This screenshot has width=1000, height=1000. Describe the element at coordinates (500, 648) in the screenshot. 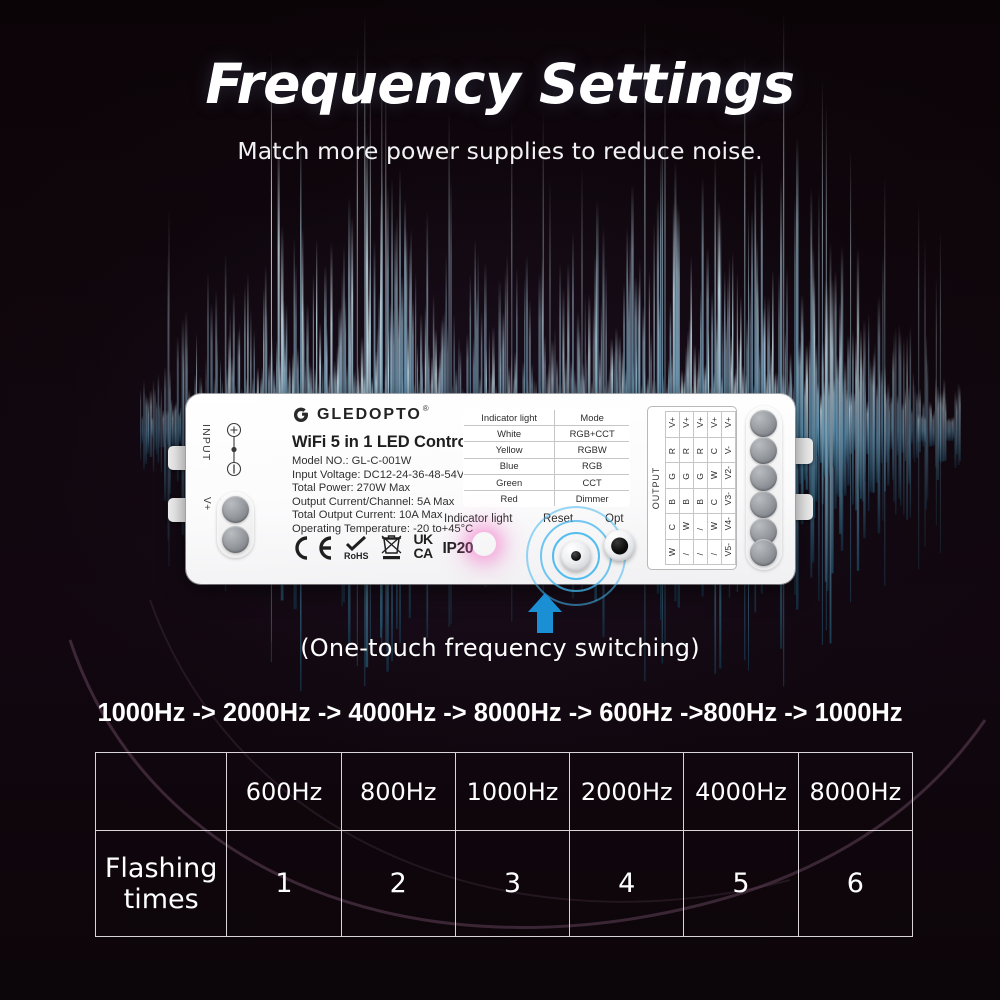

I see `one-touch-caption: (One-touch frequency switching)` at that location.